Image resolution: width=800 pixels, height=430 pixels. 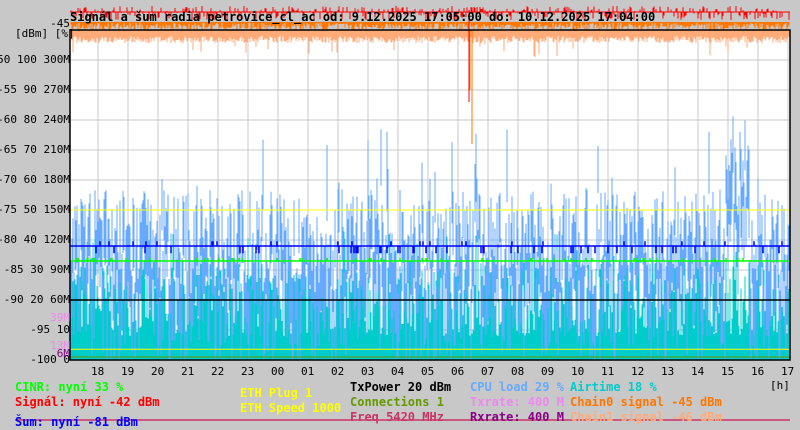 I want to click on legend-airtime: Airtime 18 %, so click(x=613, y=387).